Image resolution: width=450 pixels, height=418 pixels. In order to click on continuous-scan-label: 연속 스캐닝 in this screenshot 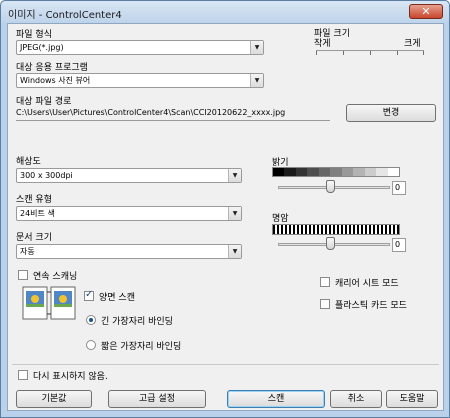, I will do `click(55, 277)`.